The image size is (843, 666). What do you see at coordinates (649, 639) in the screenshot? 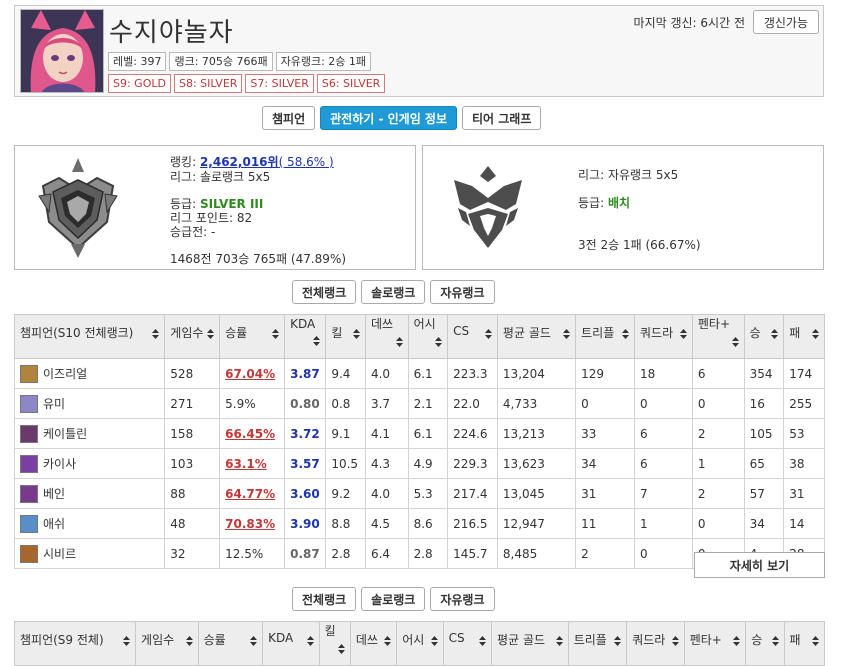
I see `header-label: 쿼드라` at bounding box center [649, 639].